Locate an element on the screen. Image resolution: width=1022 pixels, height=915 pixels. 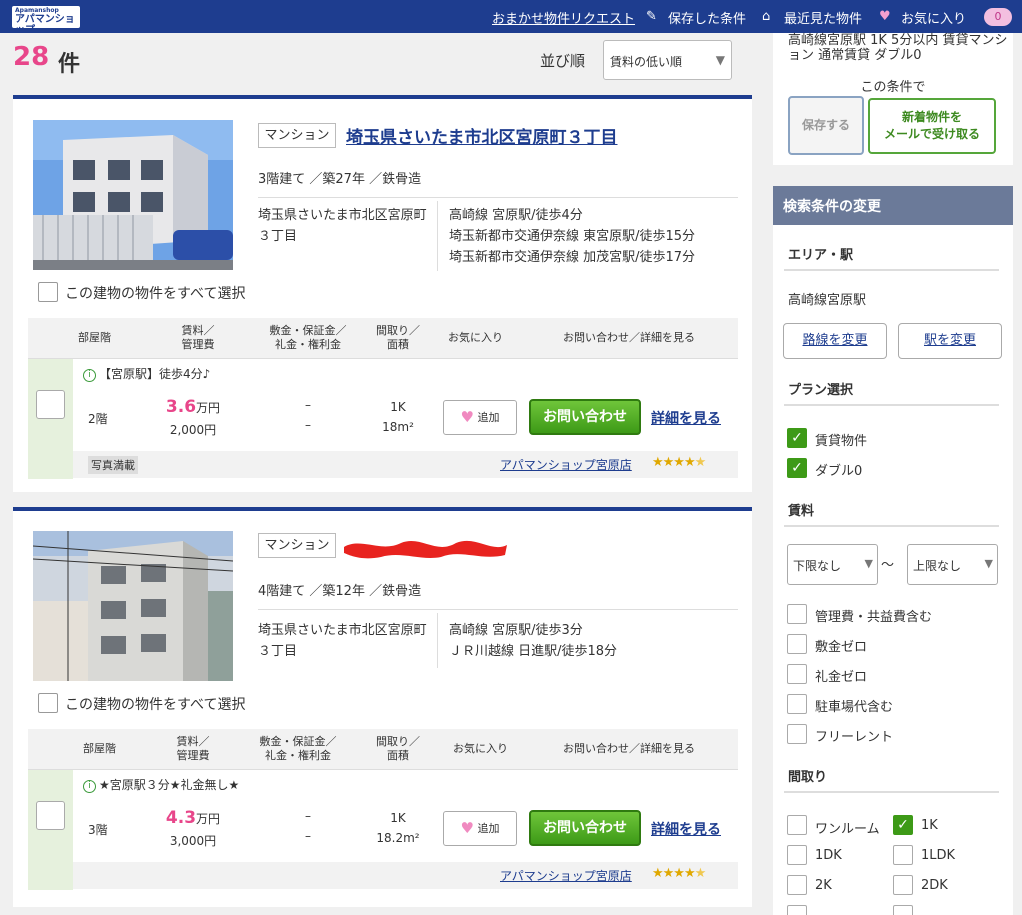
access-line: 高崎線 宮原駅/徒歩4分 is located at coordinates (516, 215).